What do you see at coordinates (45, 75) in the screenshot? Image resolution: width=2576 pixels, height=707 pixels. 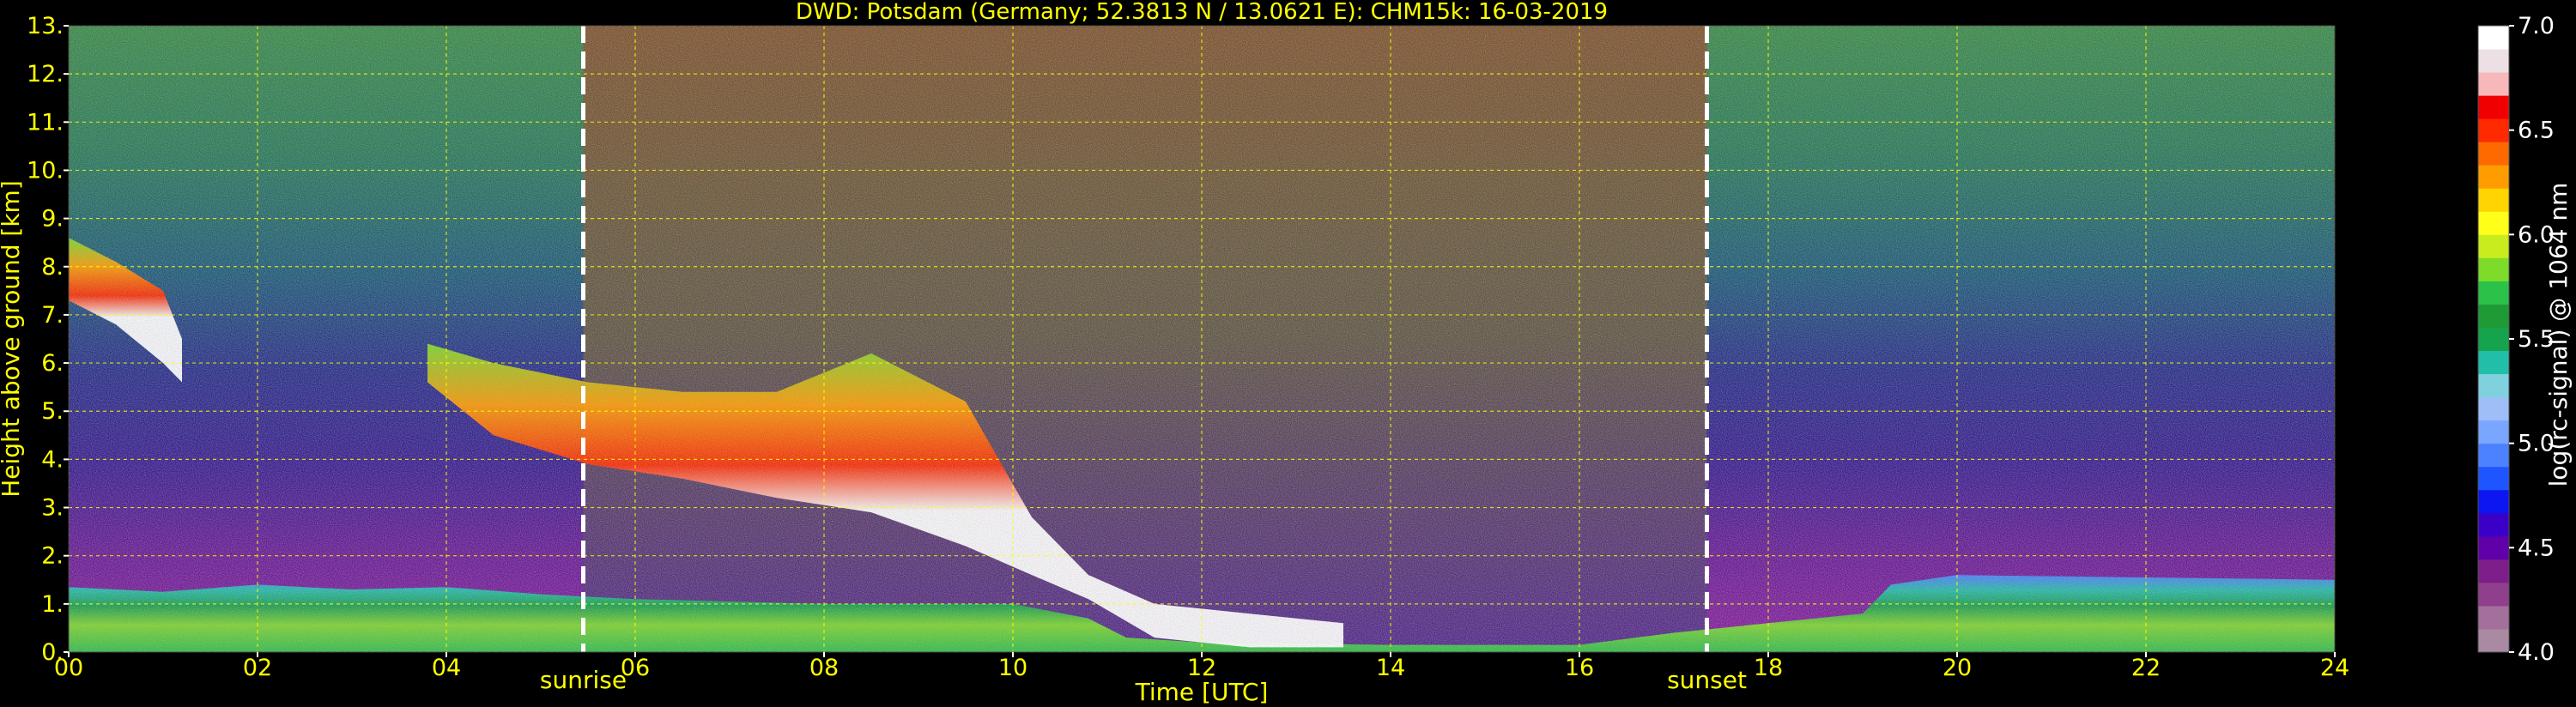 I see `y-tick-label: 12.` at bounding box center [45, 75].